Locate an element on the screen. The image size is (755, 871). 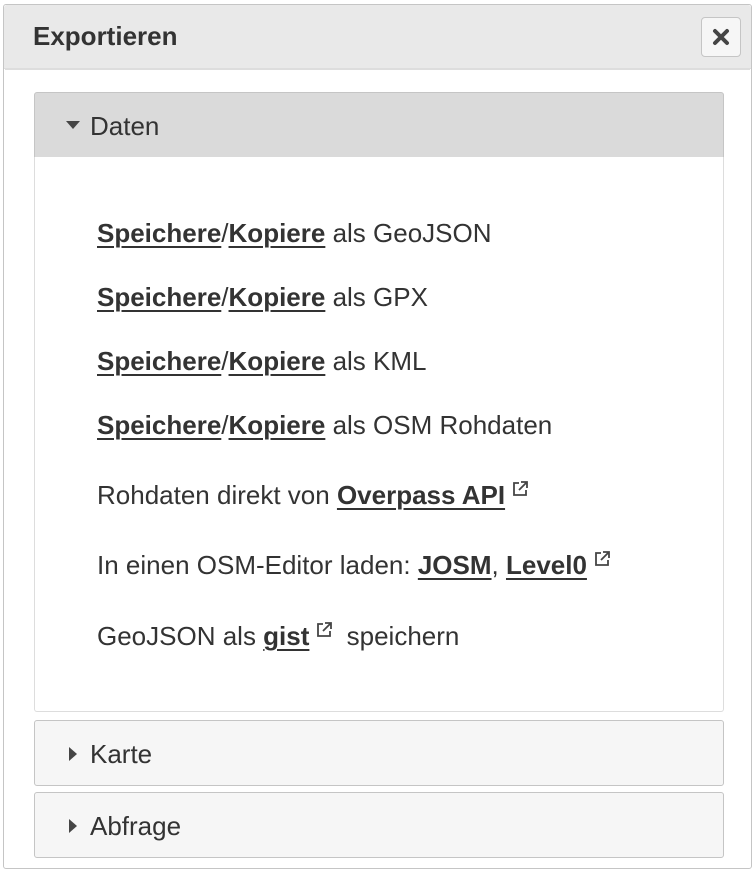
row-text: GeoJSON als is located at coordinates (180, 636).